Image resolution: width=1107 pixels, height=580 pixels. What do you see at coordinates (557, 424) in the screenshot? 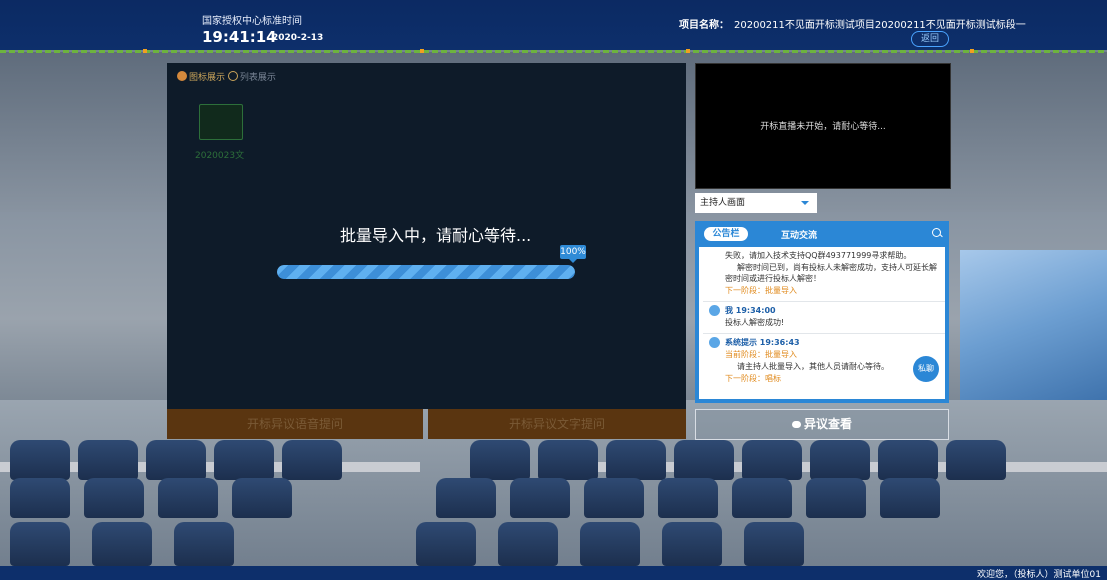
I see `text-objection-button: 开标异议文字提问` at bounding box center [557, 424].